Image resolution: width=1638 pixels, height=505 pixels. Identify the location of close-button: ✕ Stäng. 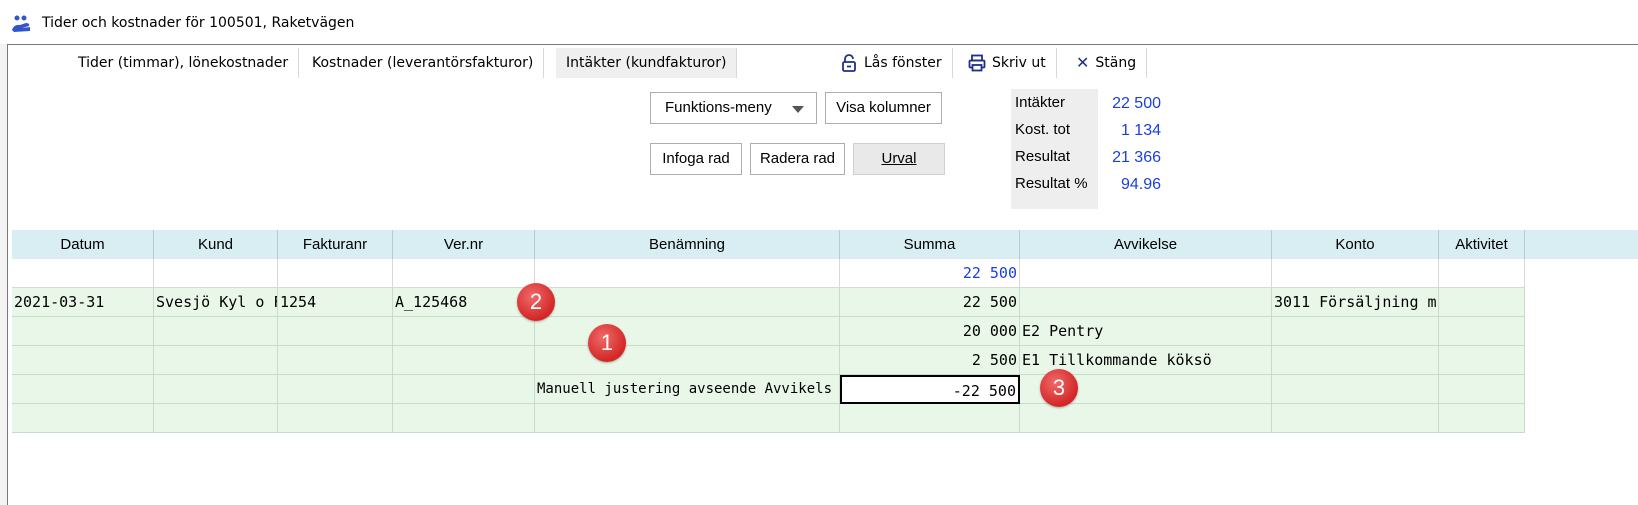
(1107, 63).